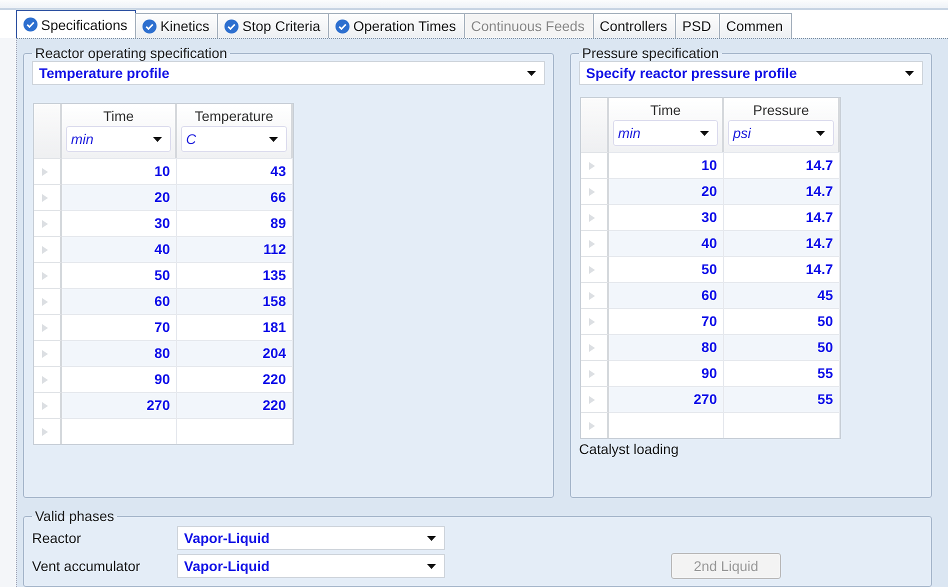 Image resolution: width=948 pixels, height=587 pixels. I want to click on unit-dropdown: C, so click(234, 139).